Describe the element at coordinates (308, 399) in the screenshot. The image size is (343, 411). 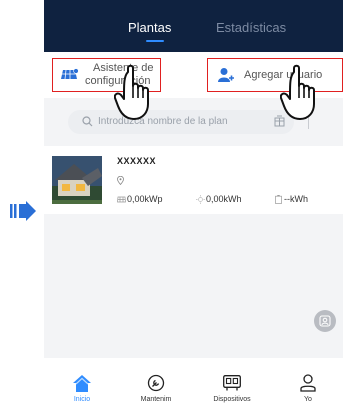
I see `nav-label-me: Yo` at that location.